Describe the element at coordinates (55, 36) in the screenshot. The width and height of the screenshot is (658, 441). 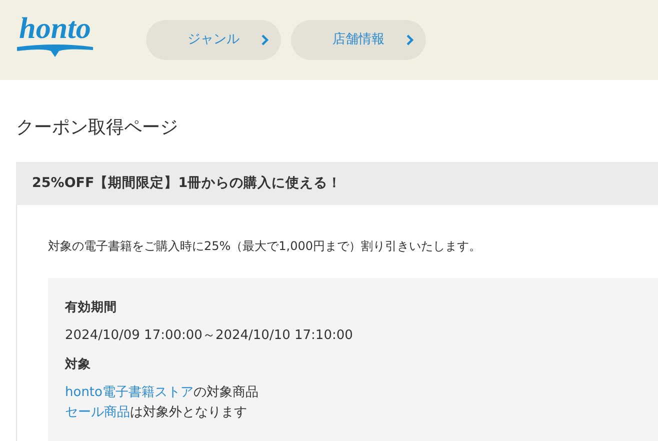
I see `site-logo: honto` at that location.